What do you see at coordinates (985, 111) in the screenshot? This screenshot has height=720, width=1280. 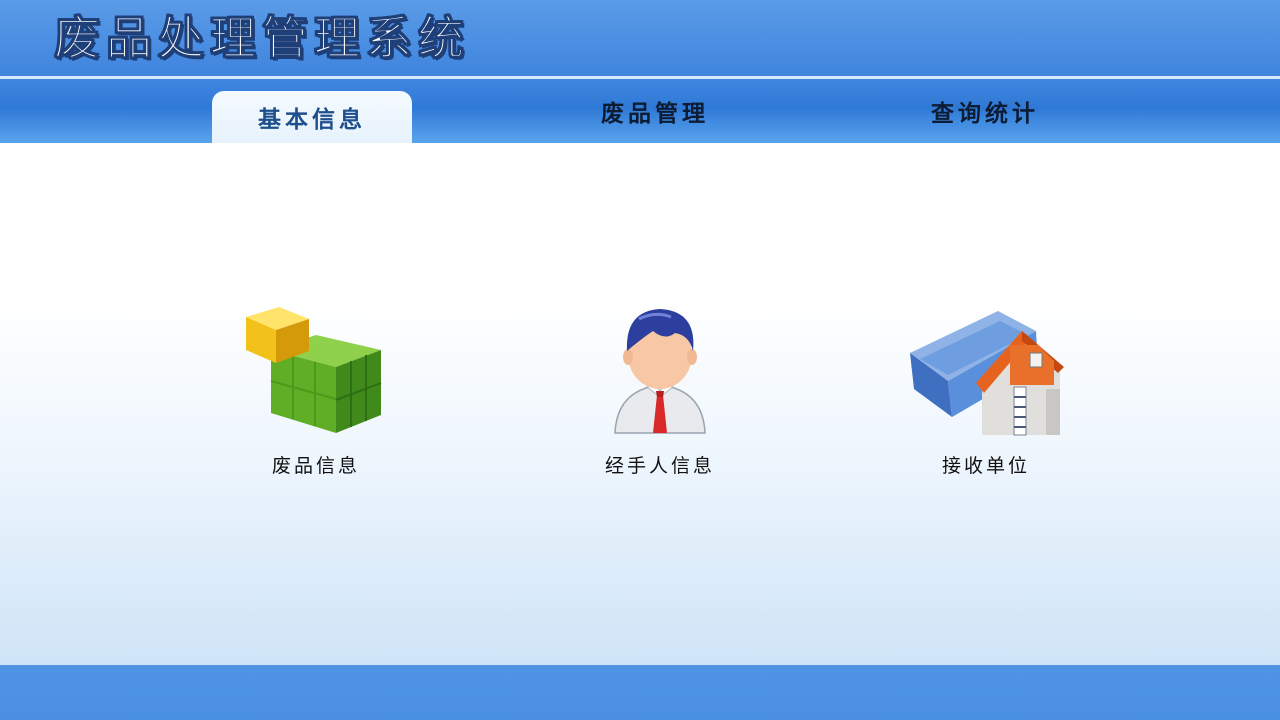 I see `tab-query-statistics: 查询统计` at bounding box center [985, 111].